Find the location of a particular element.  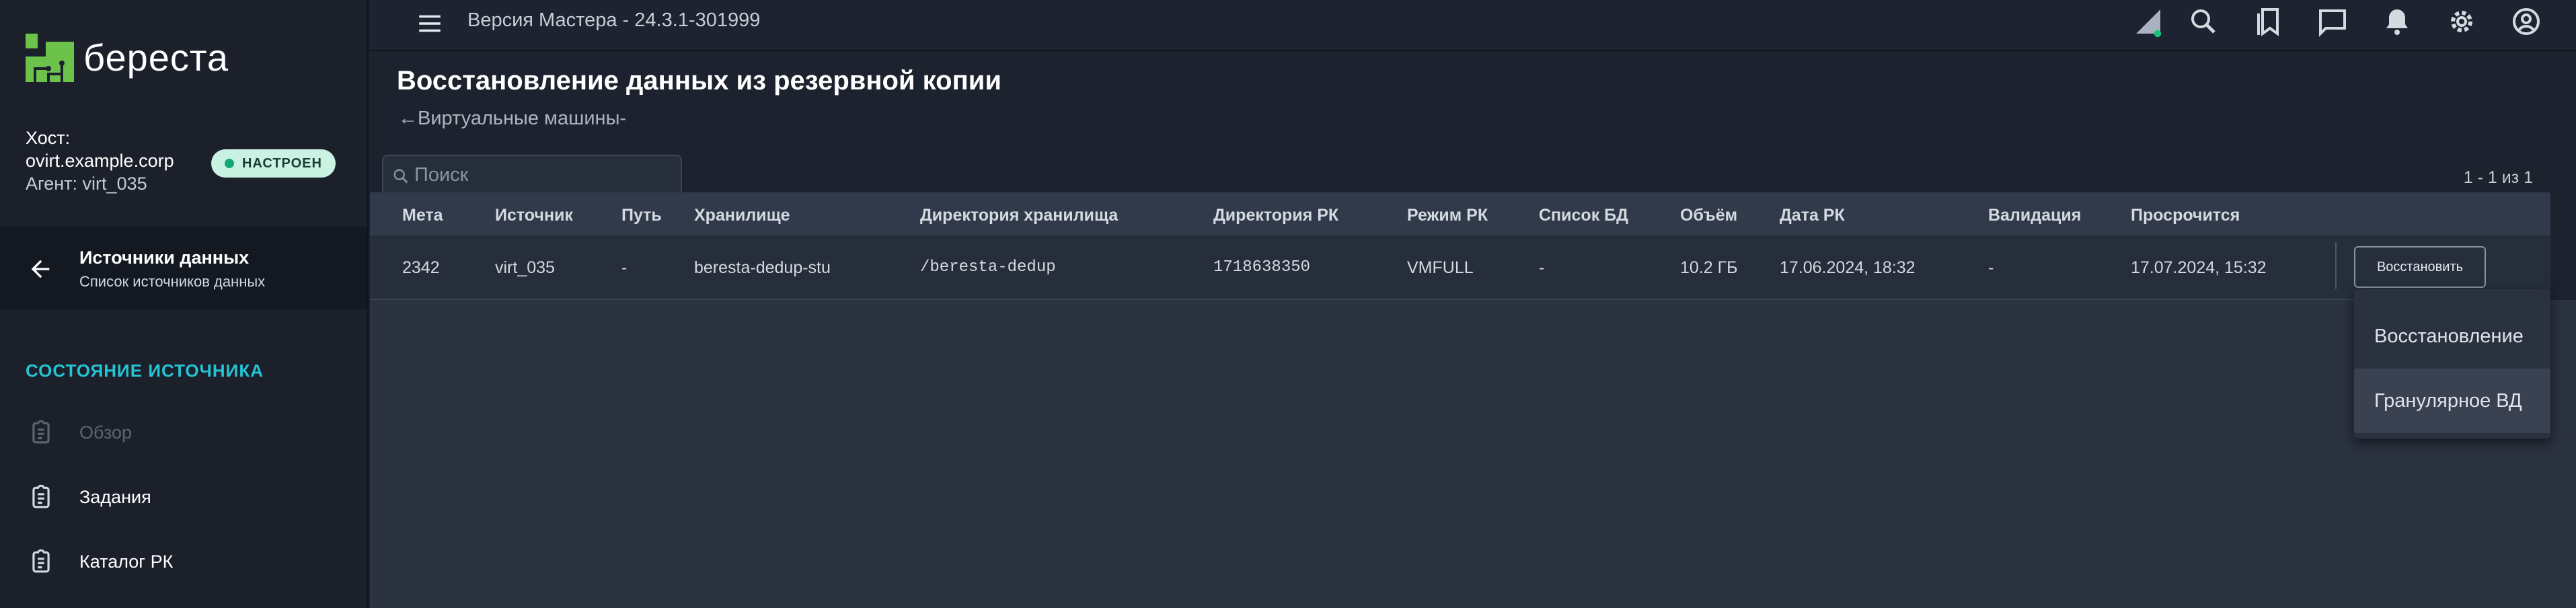

column-header: Дата РК is located at coordinates (1812, 215).